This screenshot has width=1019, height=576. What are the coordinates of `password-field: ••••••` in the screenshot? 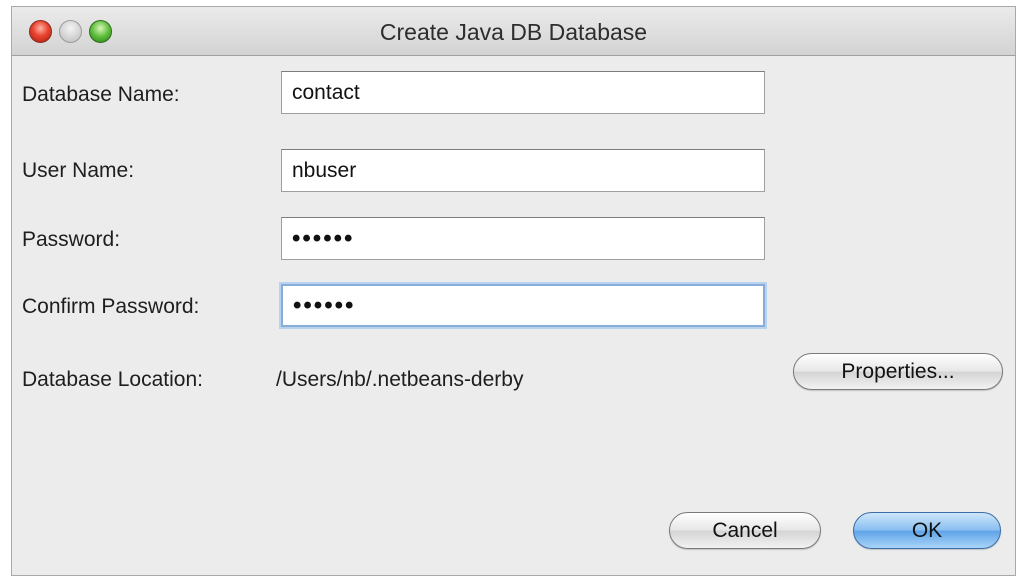 It's located at (523, 238).